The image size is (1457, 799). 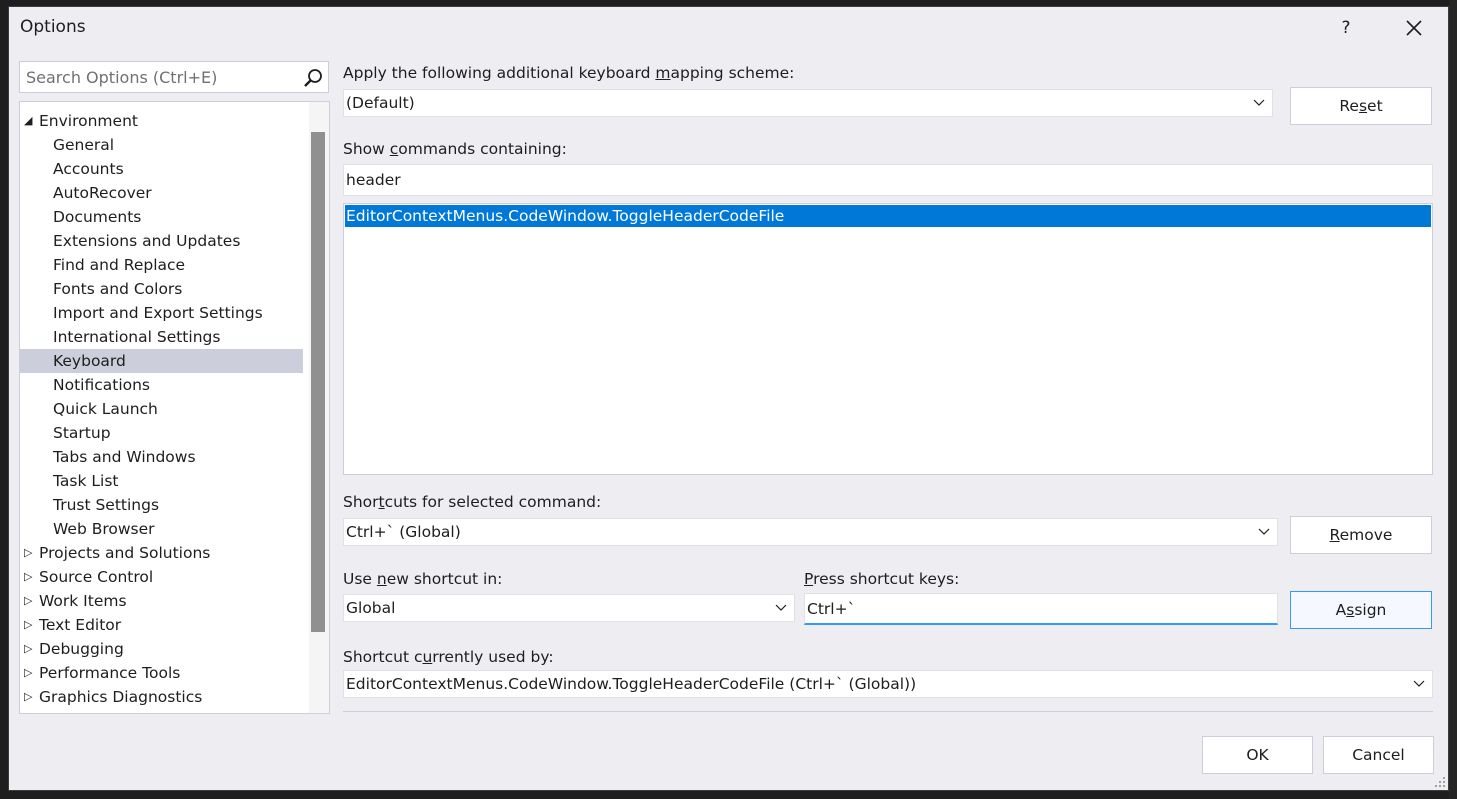 I want to click on show-commands-input: header, so click(x=888, y=180).